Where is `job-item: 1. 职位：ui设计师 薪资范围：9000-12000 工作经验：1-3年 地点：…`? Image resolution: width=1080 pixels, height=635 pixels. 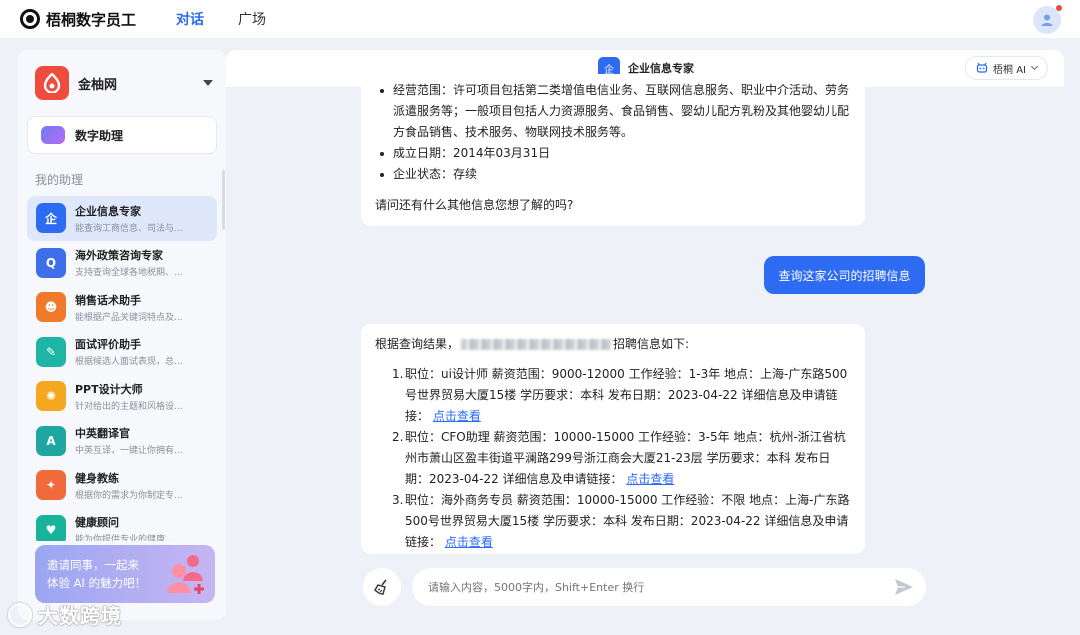 job-item: 1. 职位：ui设计师 薪资范围：9000-12000 工作经验：1-3年 地点：… is located at coordinates (621, 395).